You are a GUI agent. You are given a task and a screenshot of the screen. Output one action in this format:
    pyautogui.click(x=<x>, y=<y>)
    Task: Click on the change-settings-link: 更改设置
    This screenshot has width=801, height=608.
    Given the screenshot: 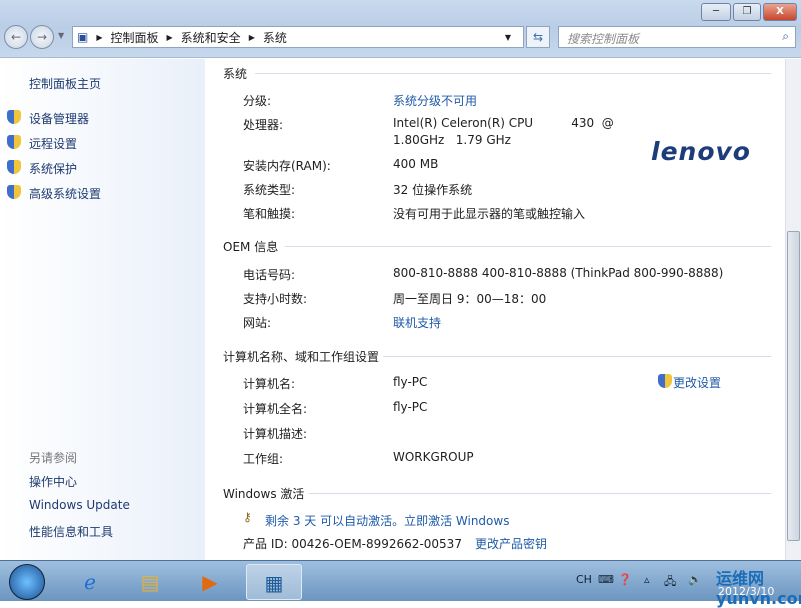 What is the action you would take?
    pyautogui.click(x=697, y=382)
    